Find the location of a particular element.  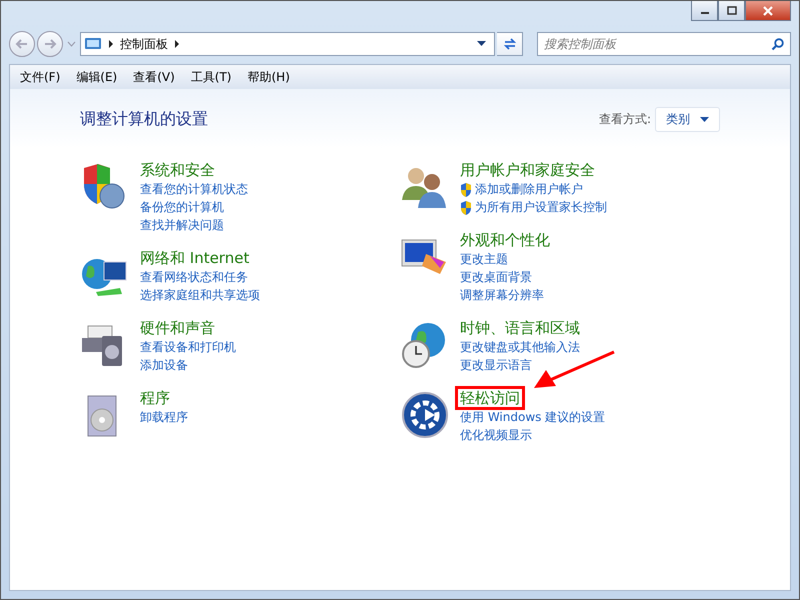

maximize-button is located at coordinates (731, 11).